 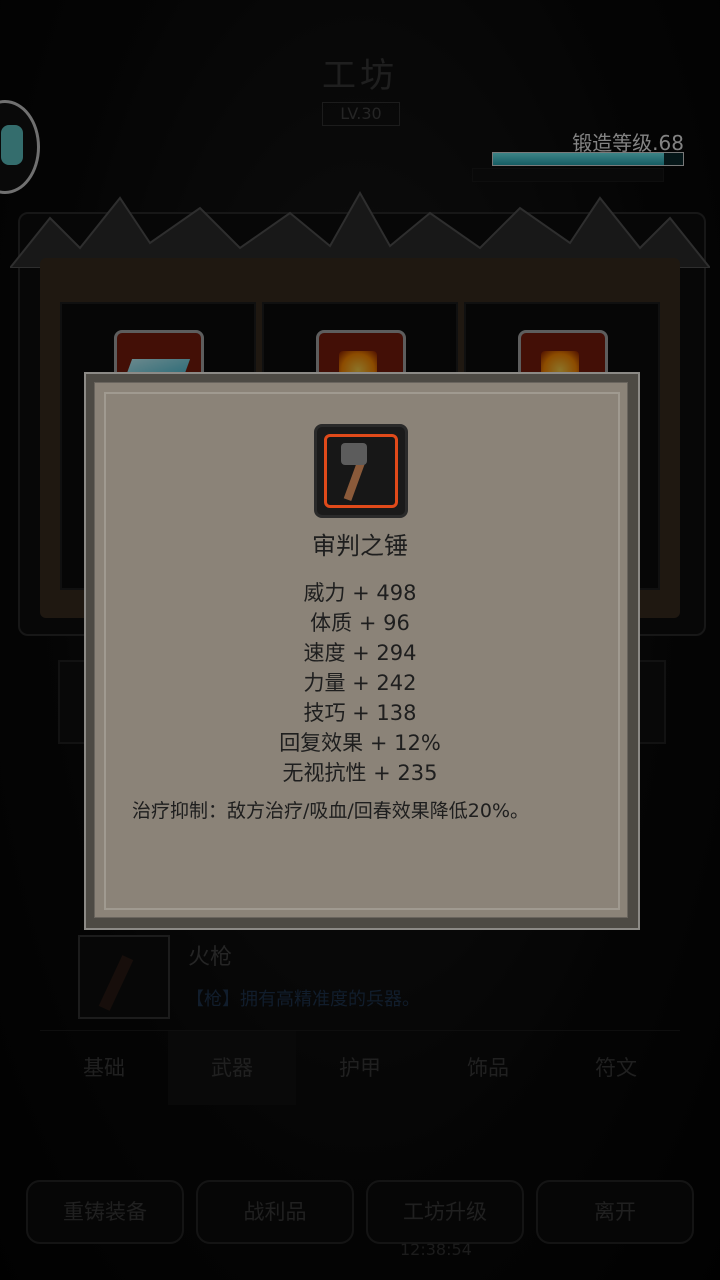 I want to click on item-name: 审判之锤, so click(x=360, y=546).